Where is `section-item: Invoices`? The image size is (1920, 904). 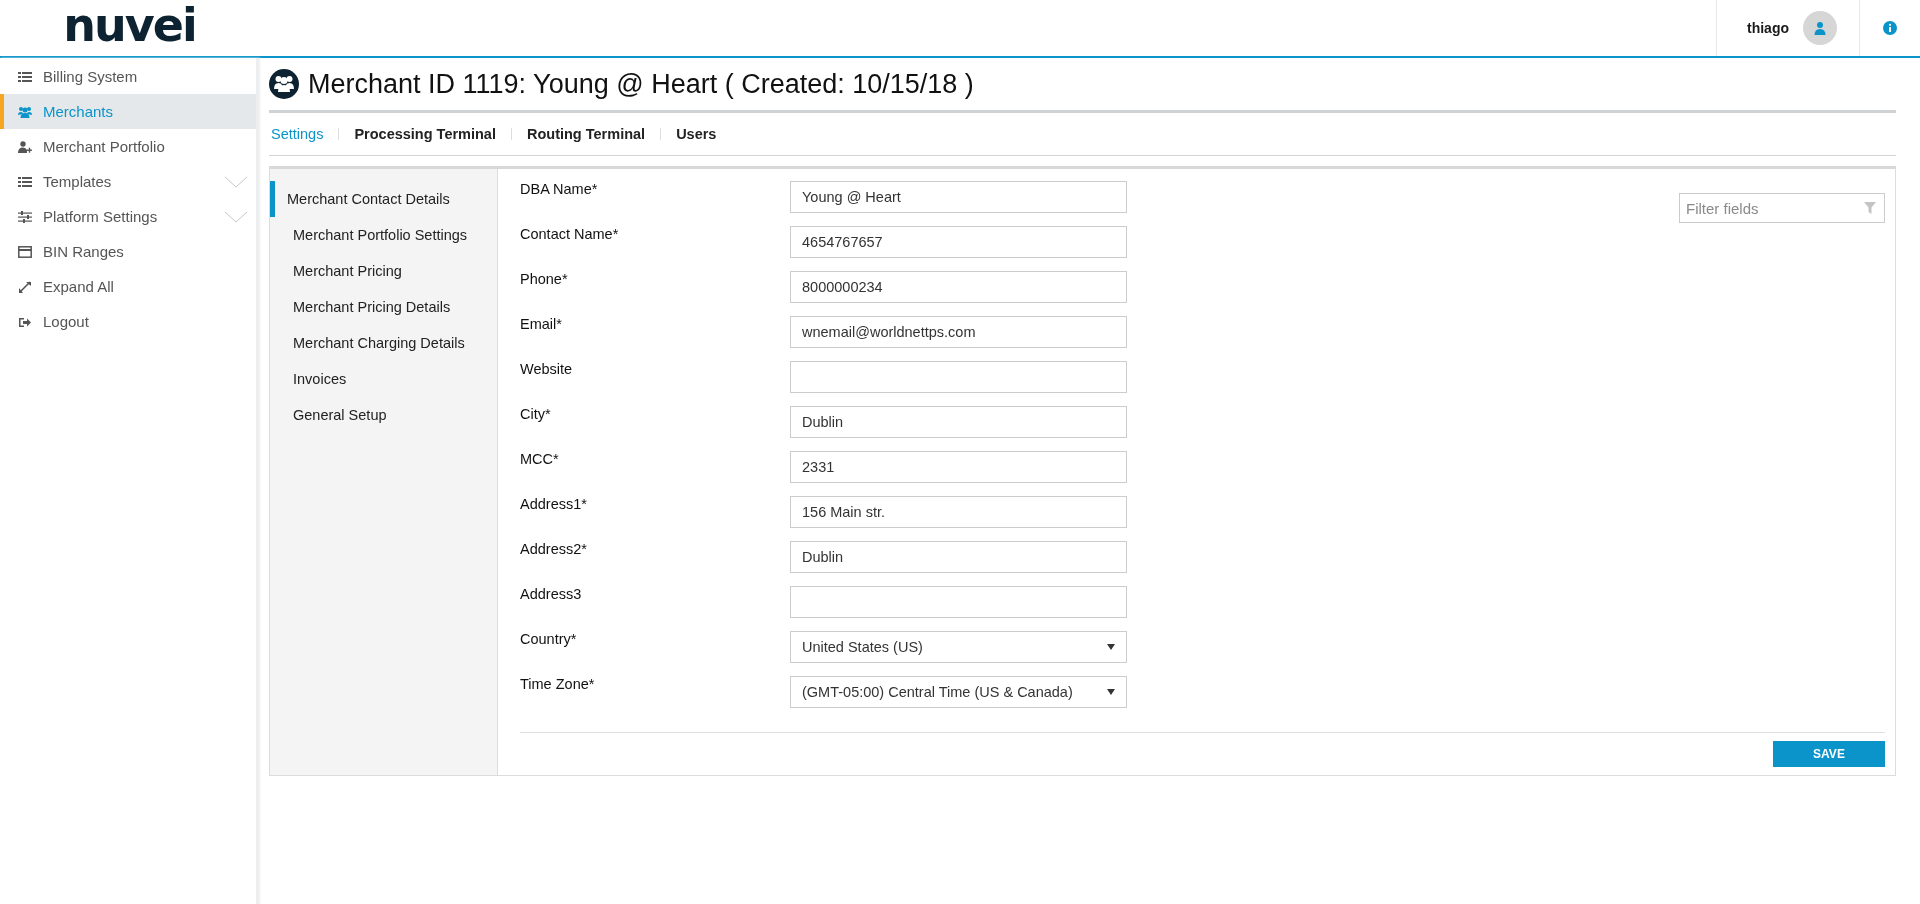
section-item: Invoices is located at coordinates (383, 379).